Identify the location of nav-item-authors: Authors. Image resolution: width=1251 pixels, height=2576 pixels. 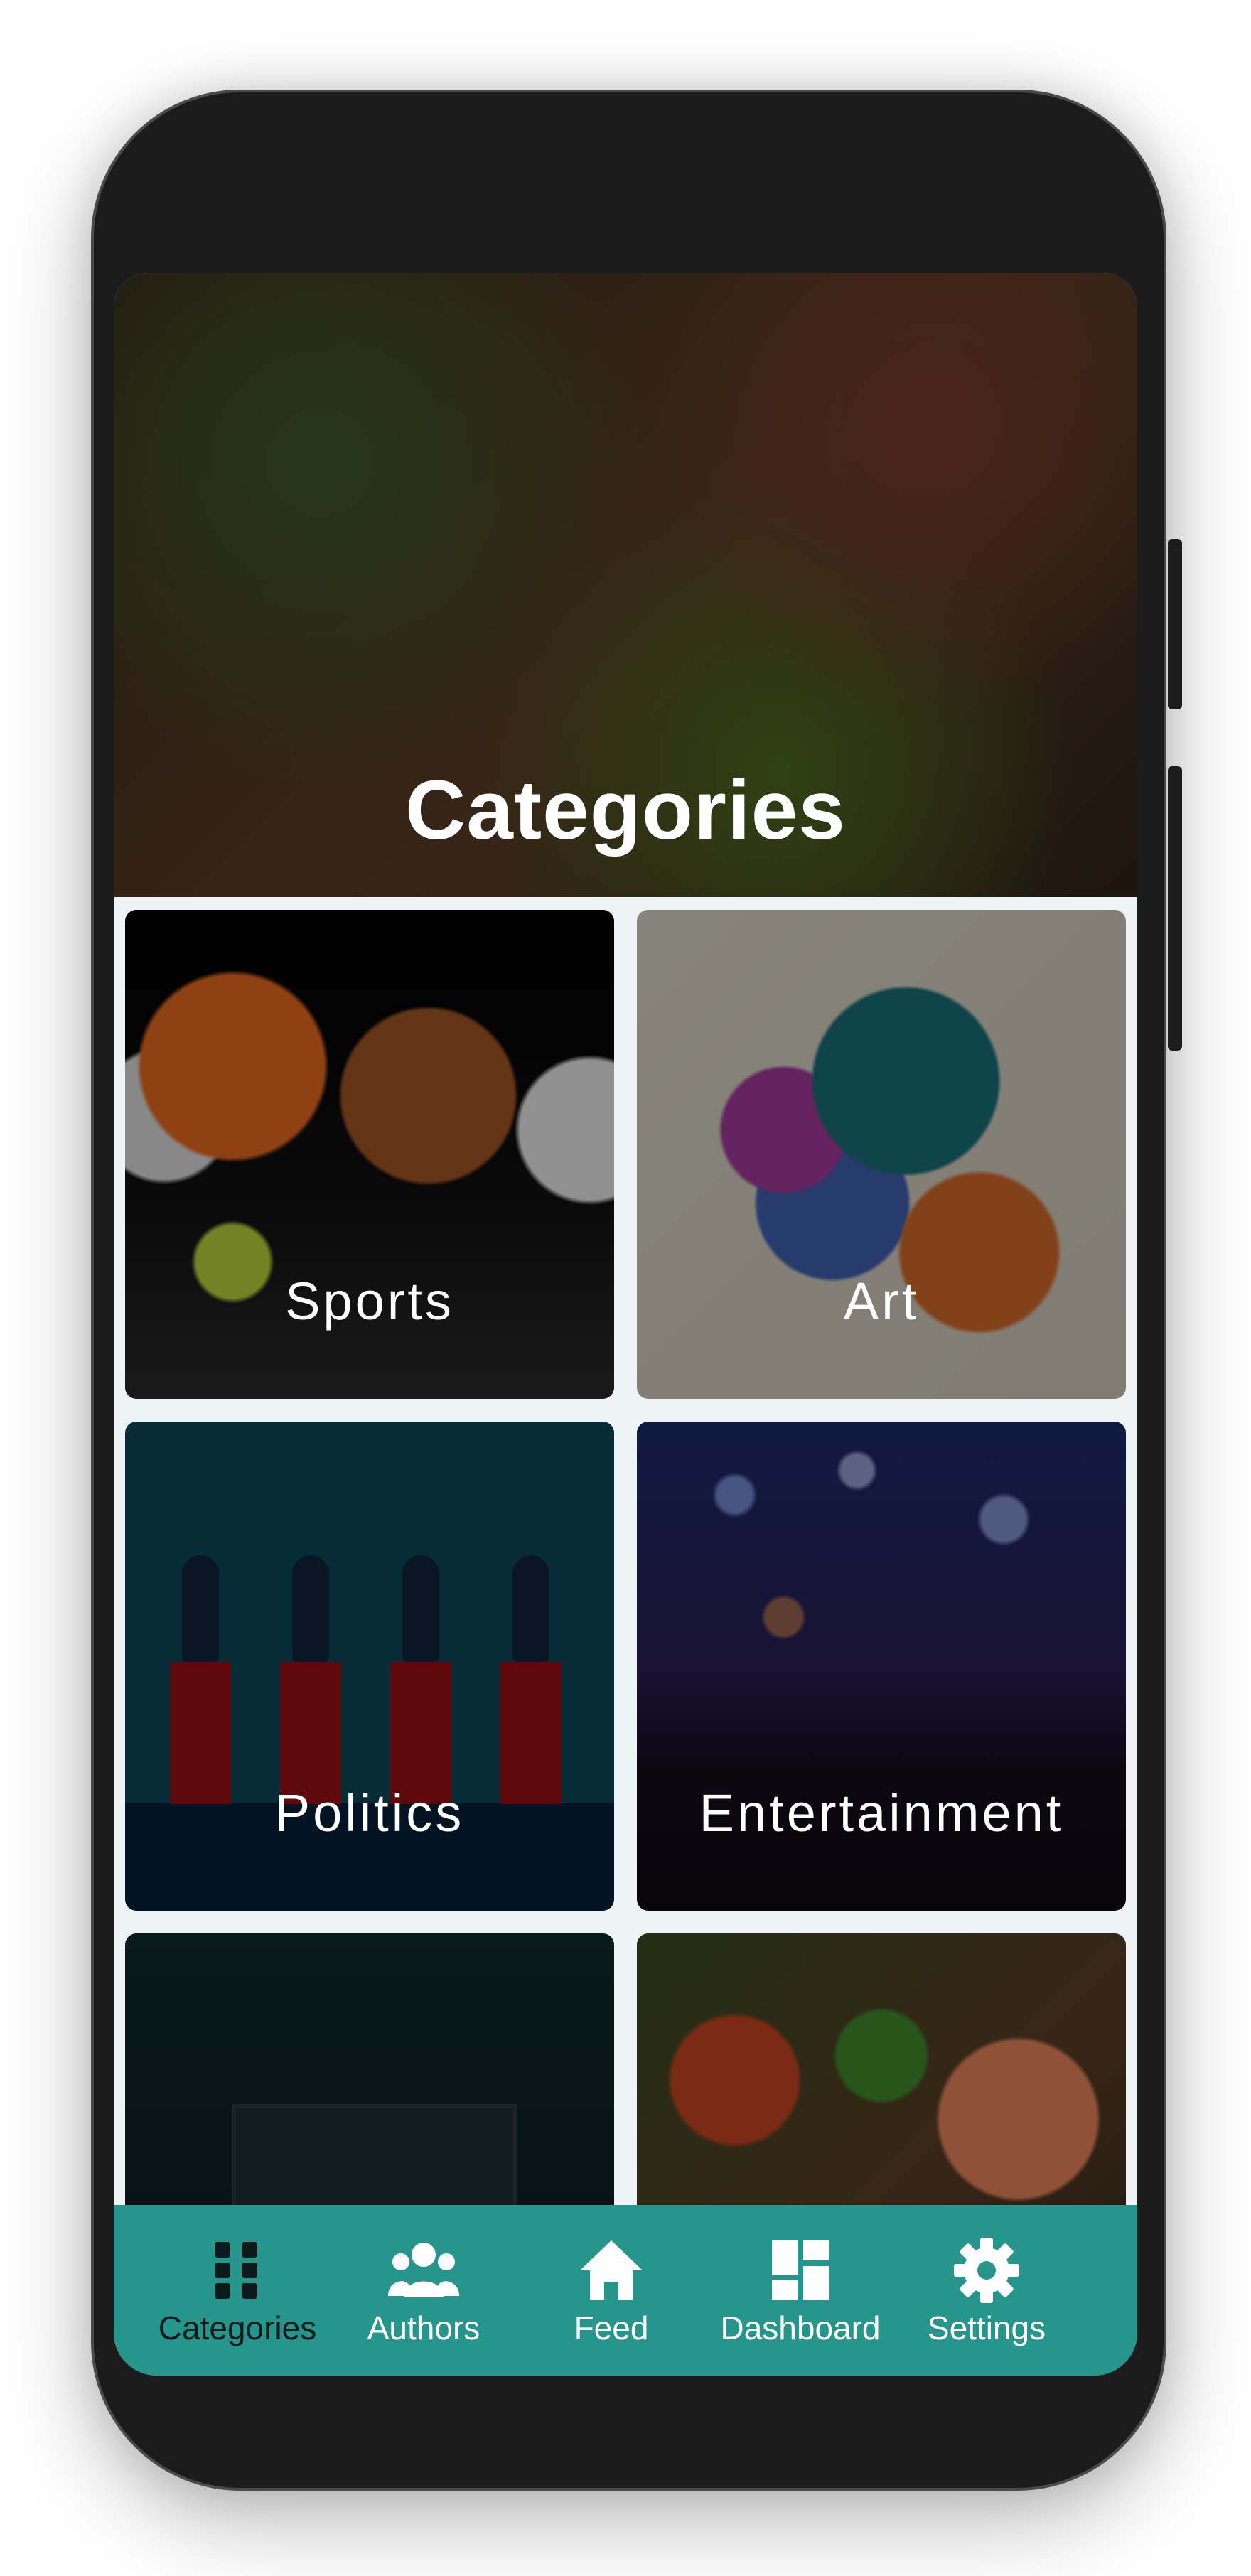
(424, 2292).